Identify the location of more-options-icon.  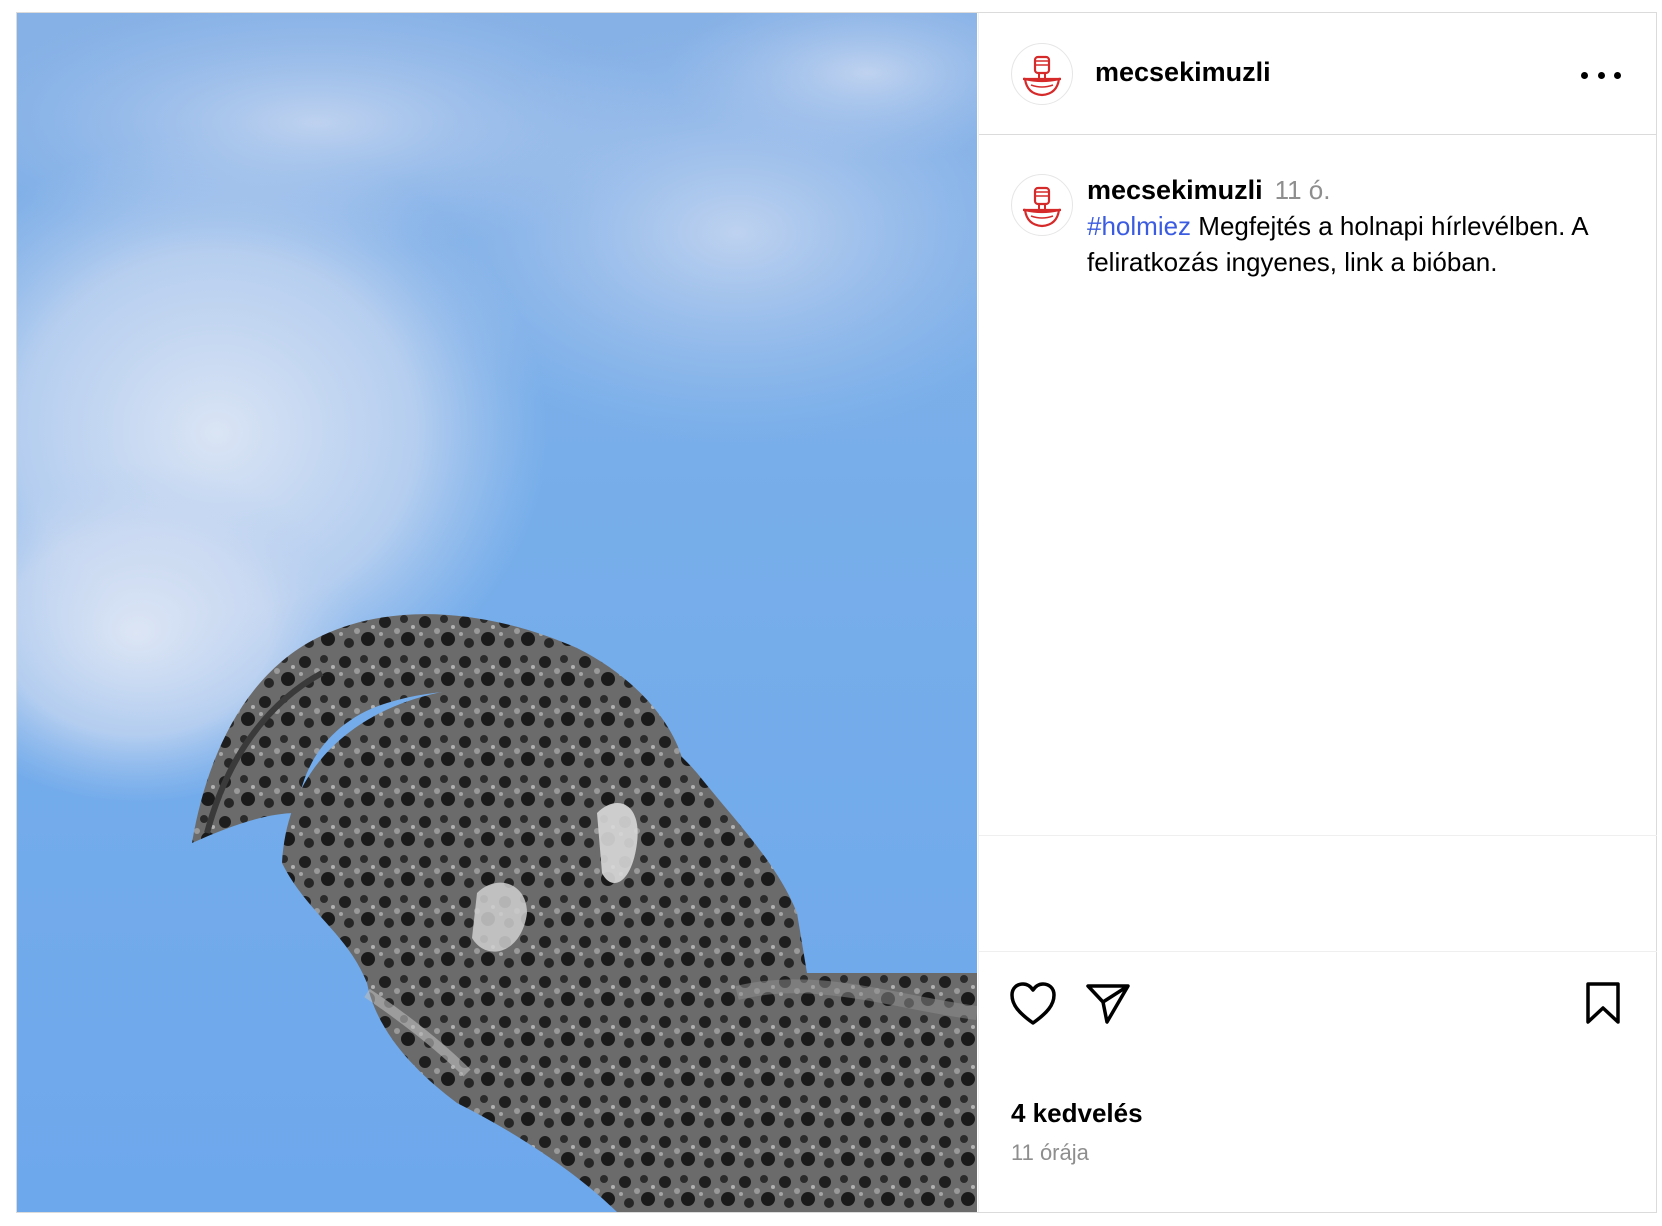
(1601, 75).